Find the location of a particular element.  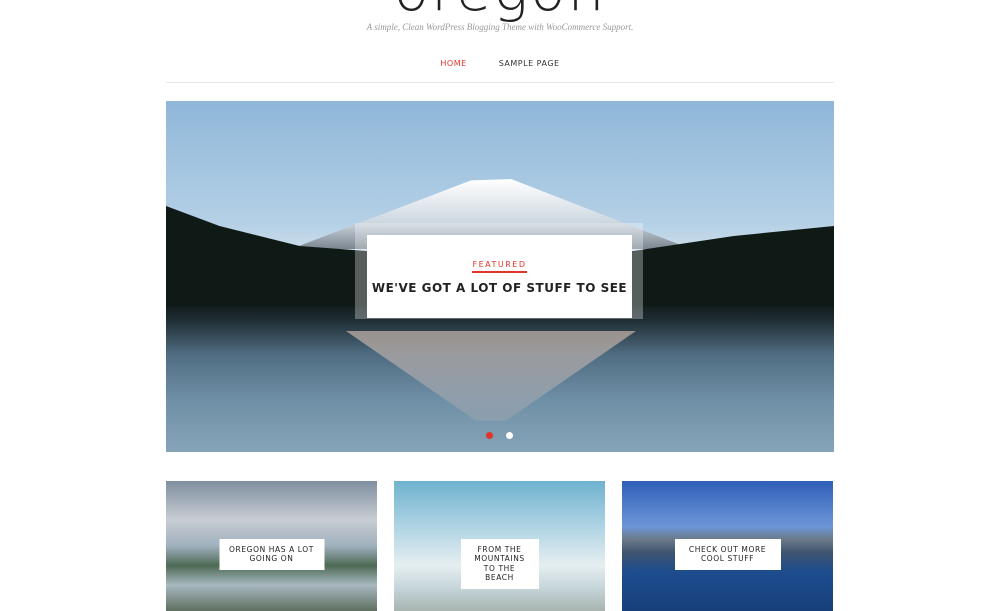

category-label: FEATURED is located at coordinates (499, 266).